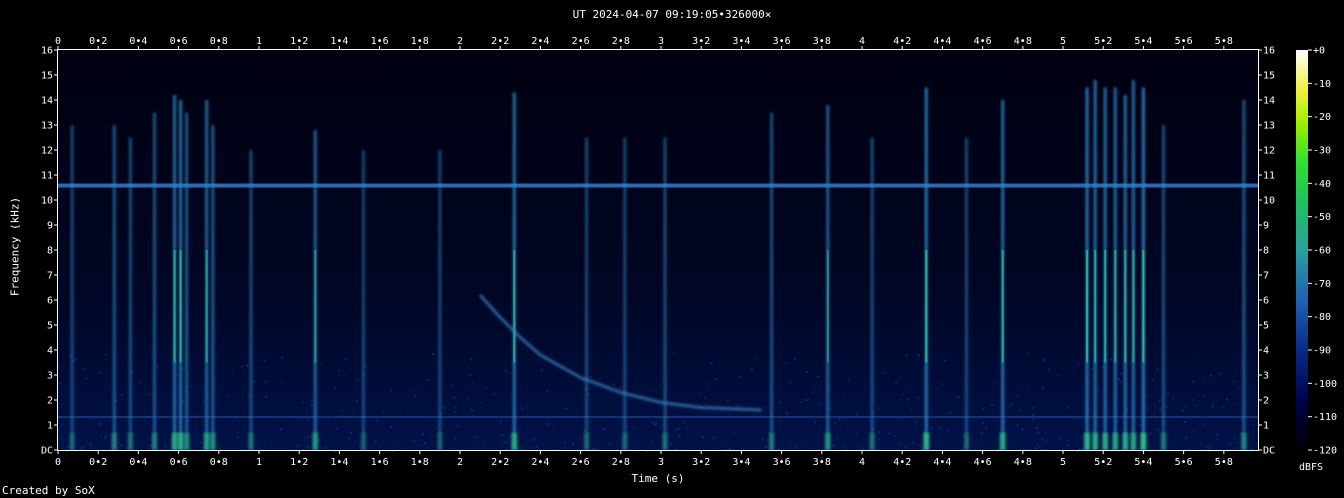 Image resolution: width=1344 pixels, height=498 pixels. Describe the element at coordinates (822, 462) in the screenshot. I see `x-tick-label: 3•8` at that location.